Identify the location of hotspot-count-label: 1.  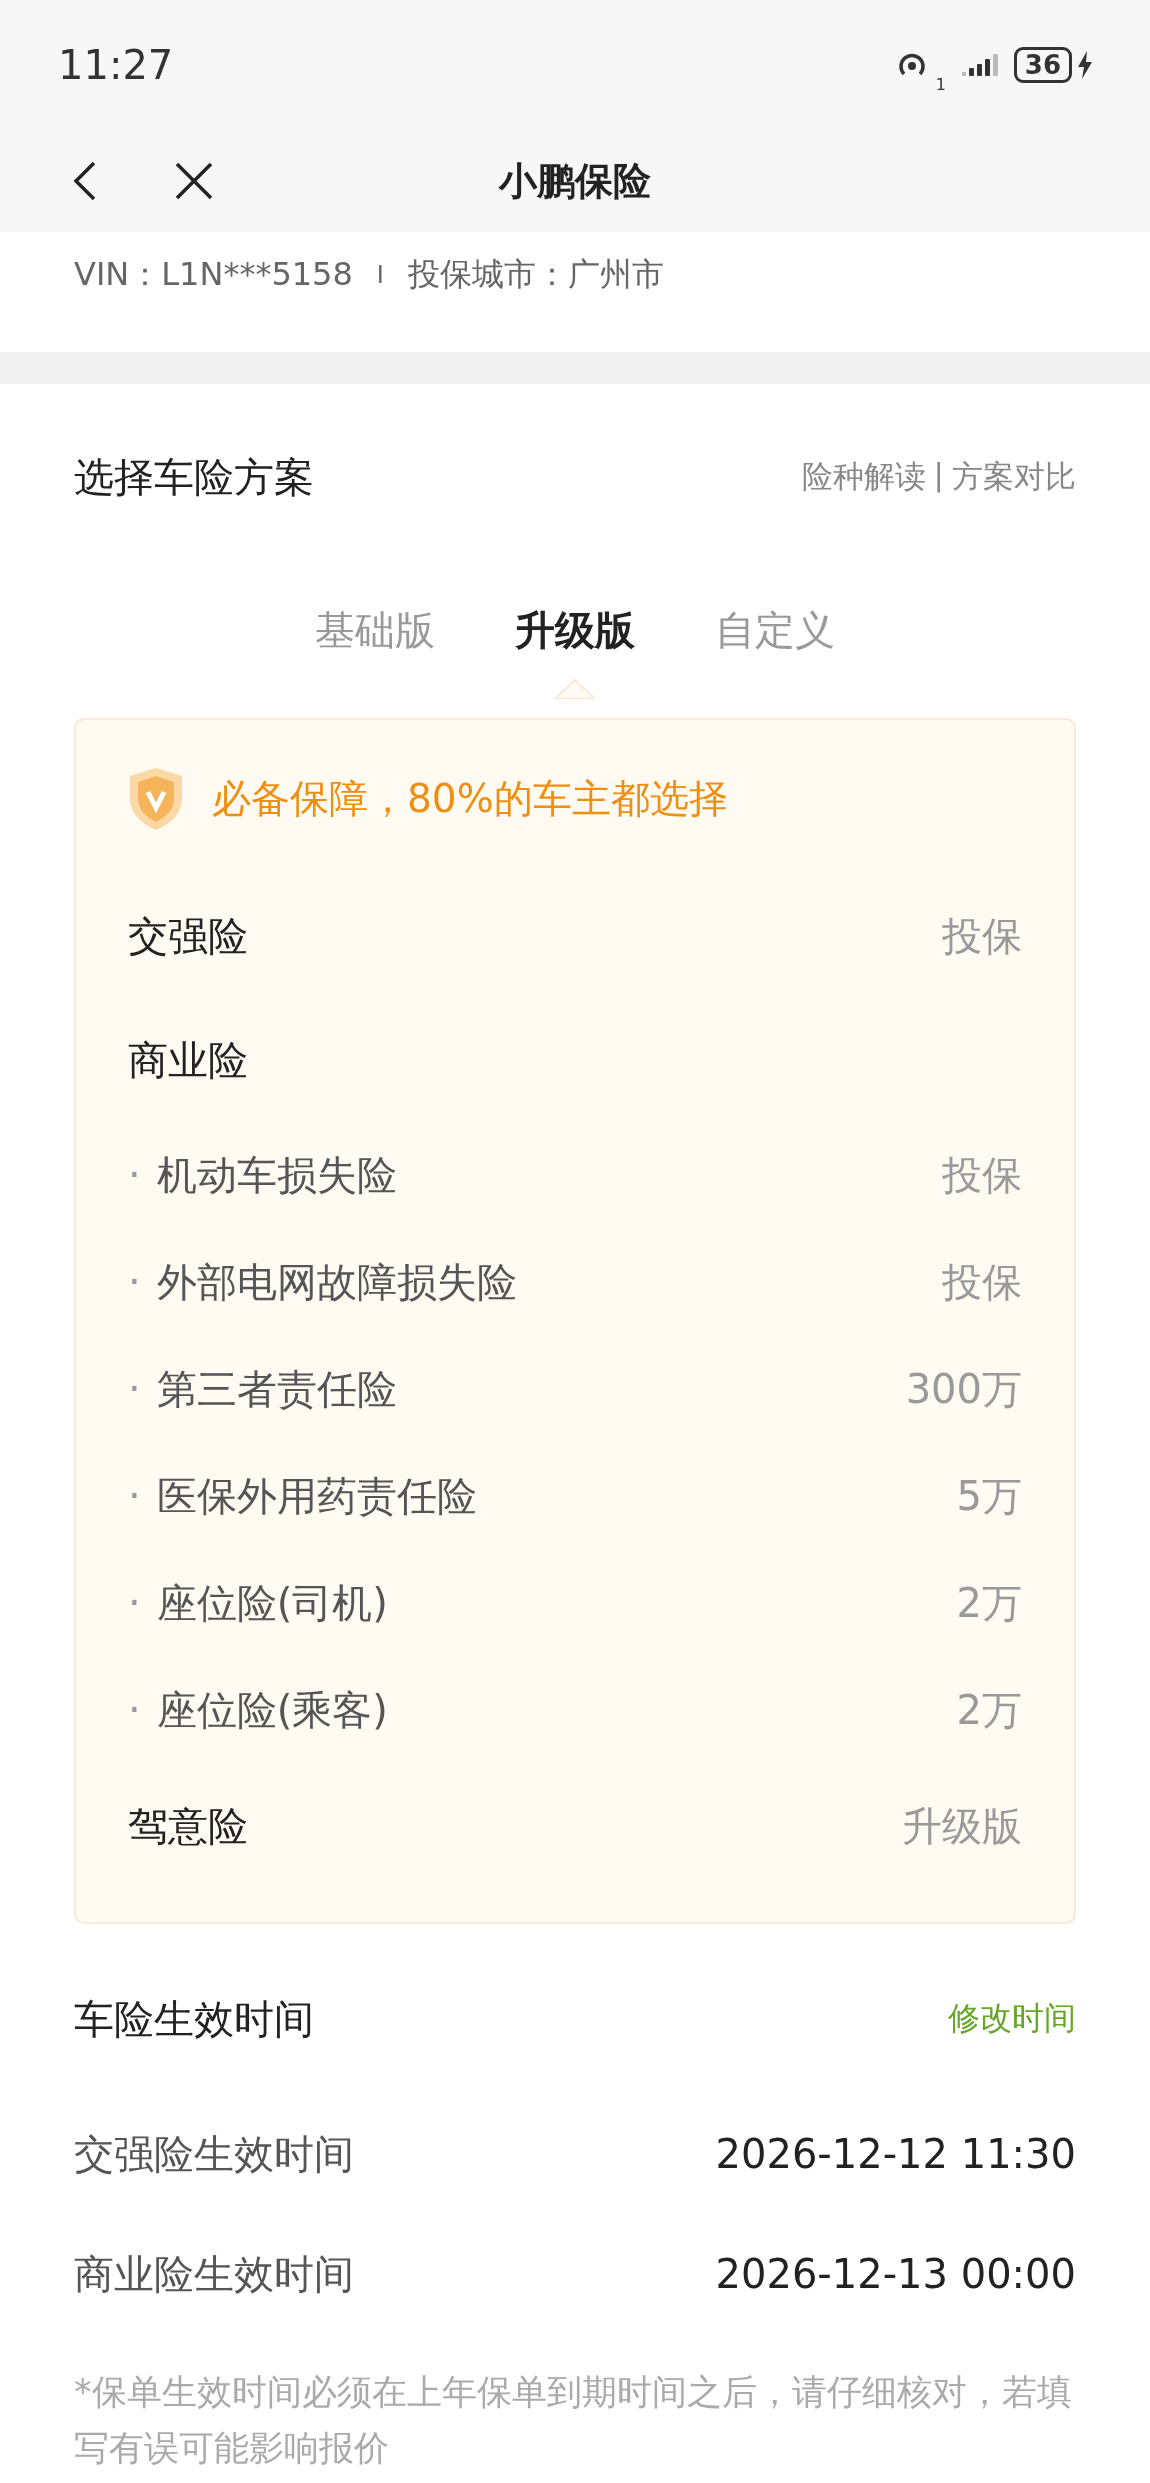
(940, 84).